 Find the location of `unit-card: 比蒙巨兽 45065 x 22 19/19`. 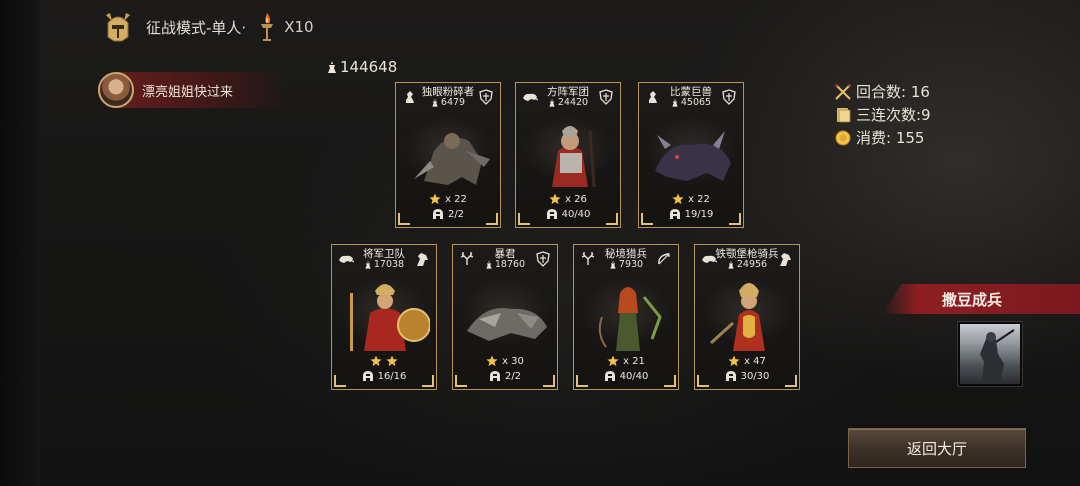

unit-card: 比蒙巨兽 45065 x 22 19/19 is located at coordinates (691, 155).